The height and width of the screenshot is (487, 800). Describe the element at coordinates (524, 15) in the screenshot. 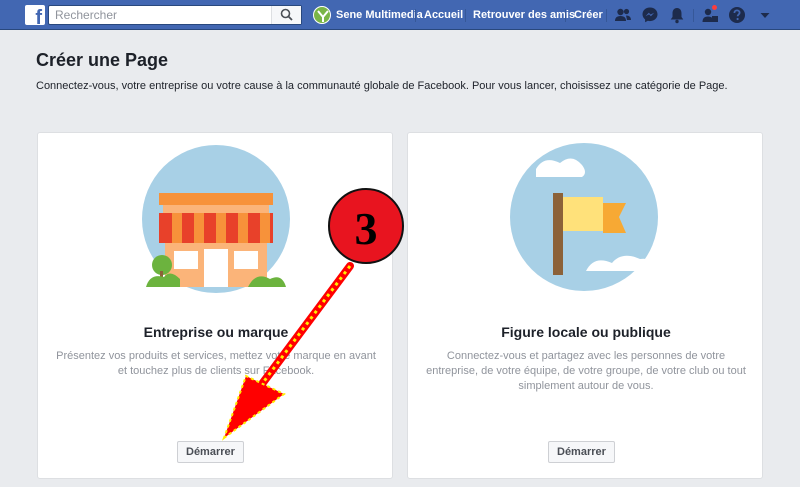

I see `nav-link-find-friends: Retrouver des amis` at that location.